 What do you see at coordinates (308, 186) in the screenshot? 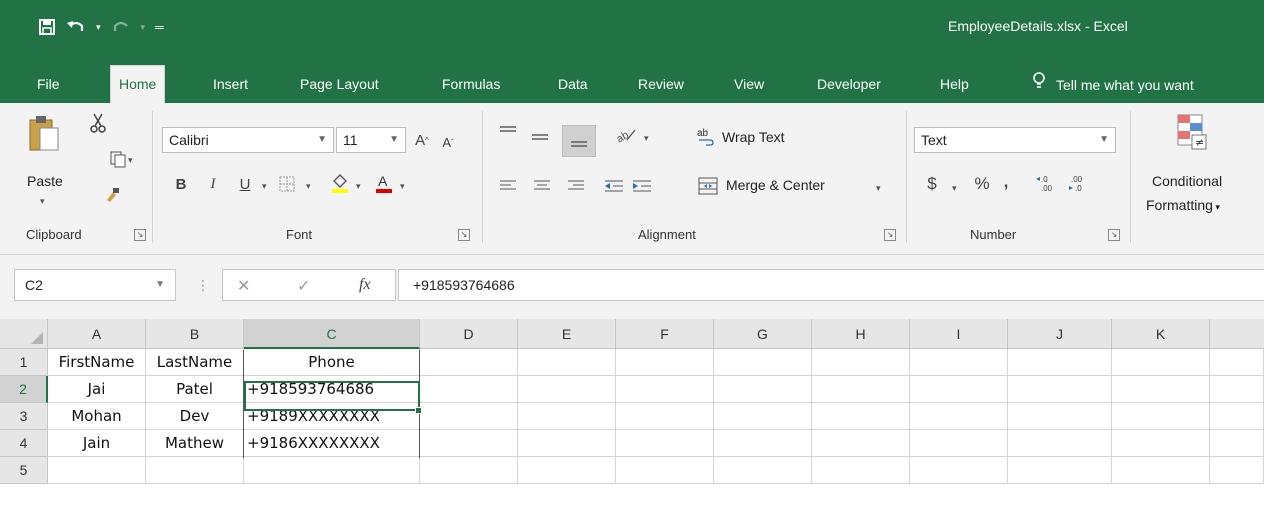
I see `borders-dropdown-icon: ▾` at bounding box center [308, 186].